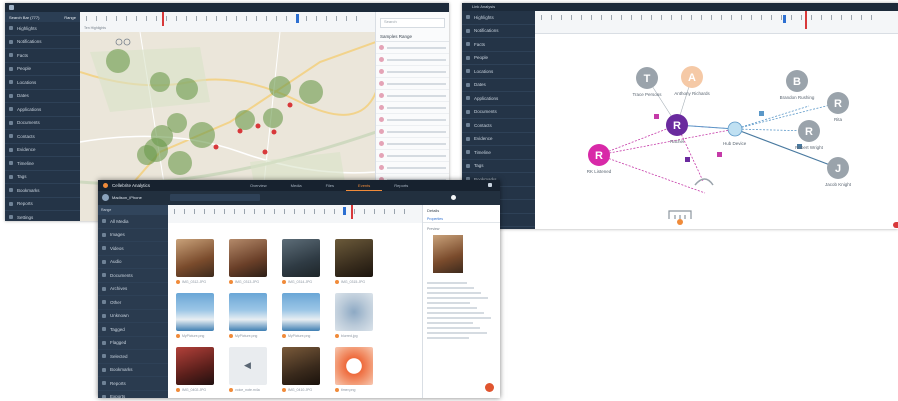 The height and width of the screenshot is (401, 898). I want to click on graph-timeline-bar, so click(716, 22).